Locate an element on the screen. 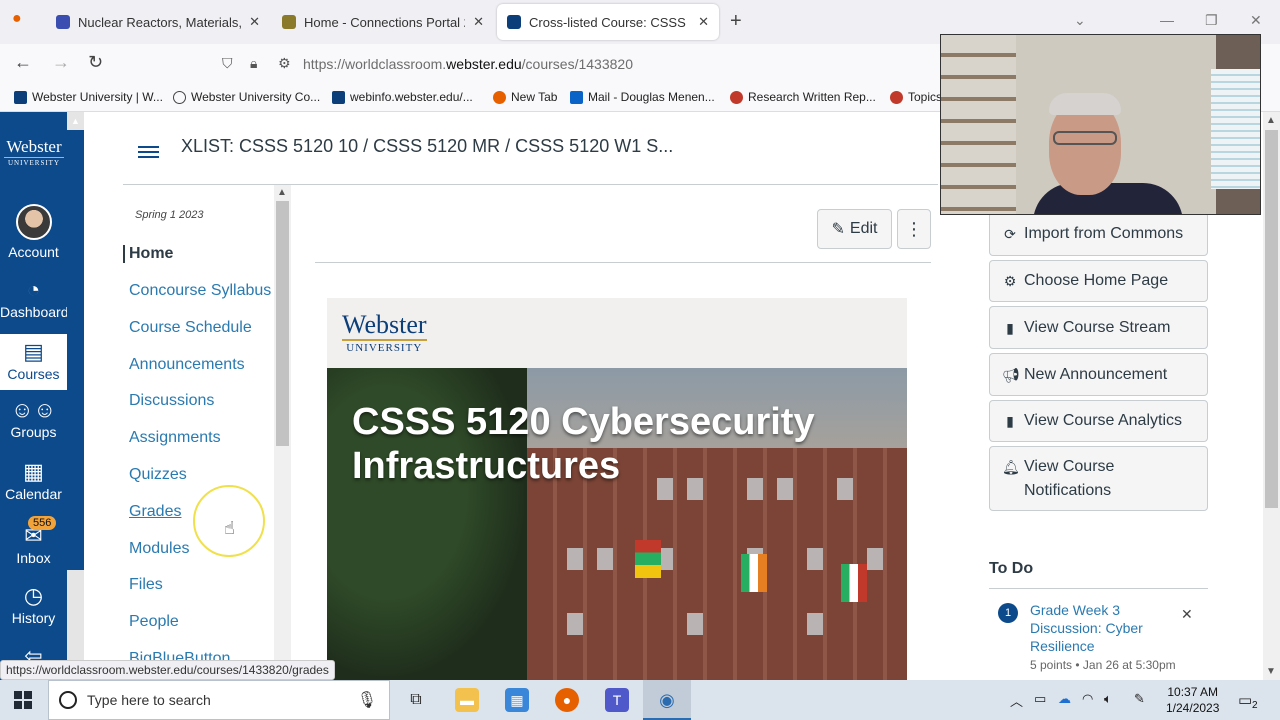 The height and width of the screenshot is (720, 1280). new-announcement-button: 📢︎ New Announcement is located at coordinates (1098, 374).